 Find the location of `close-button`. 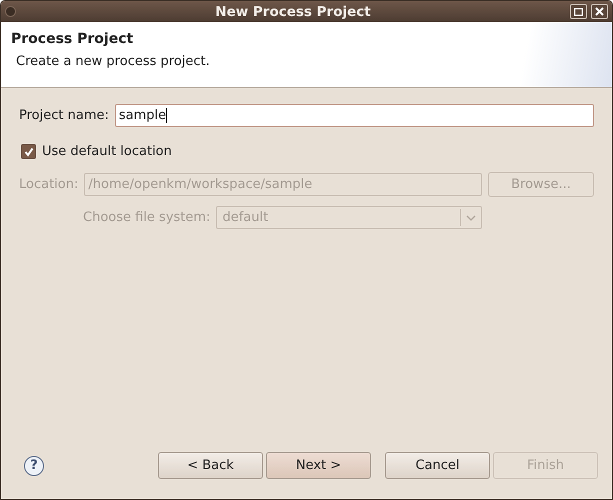

close-button is located at coordinates (599, 11).